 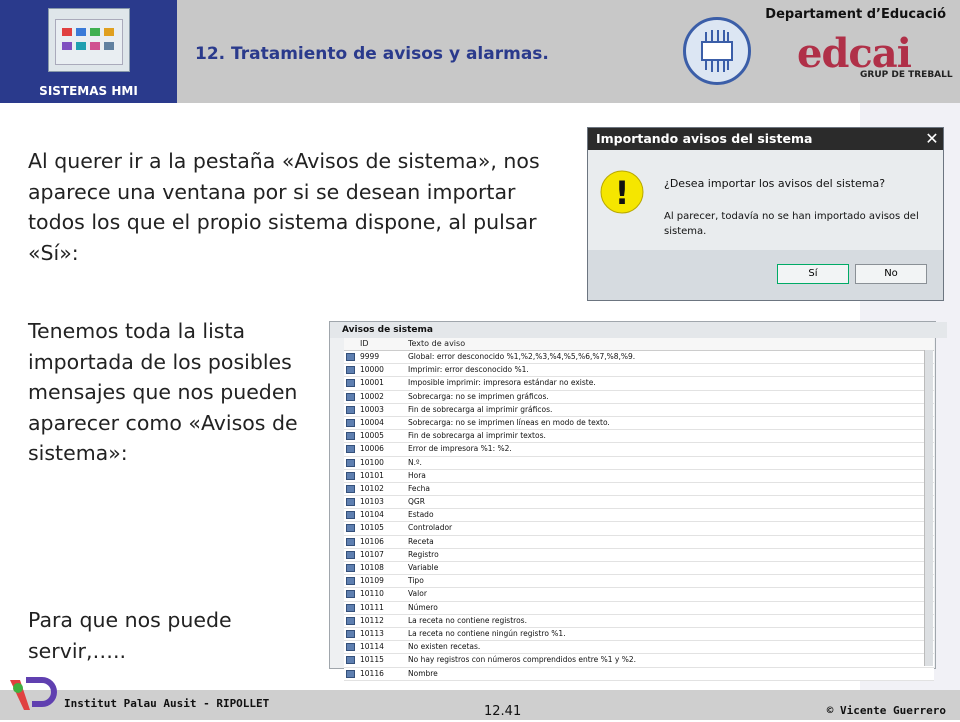 I want to click on warning-icon: !, so click(x=622, y=192).